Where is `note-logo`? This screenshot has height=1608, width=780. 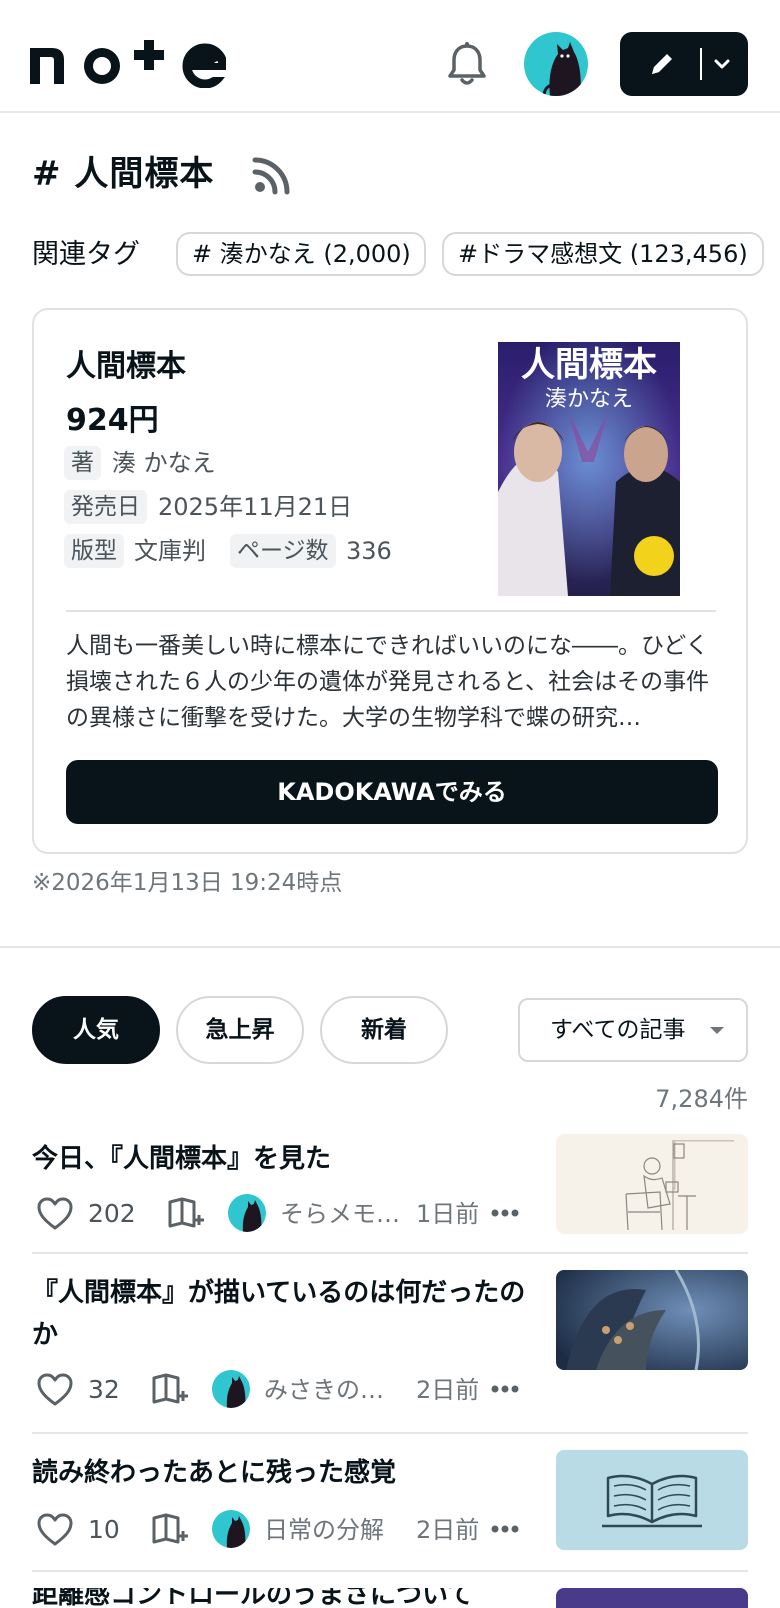 note-logo is located at coordinates (128, 64).